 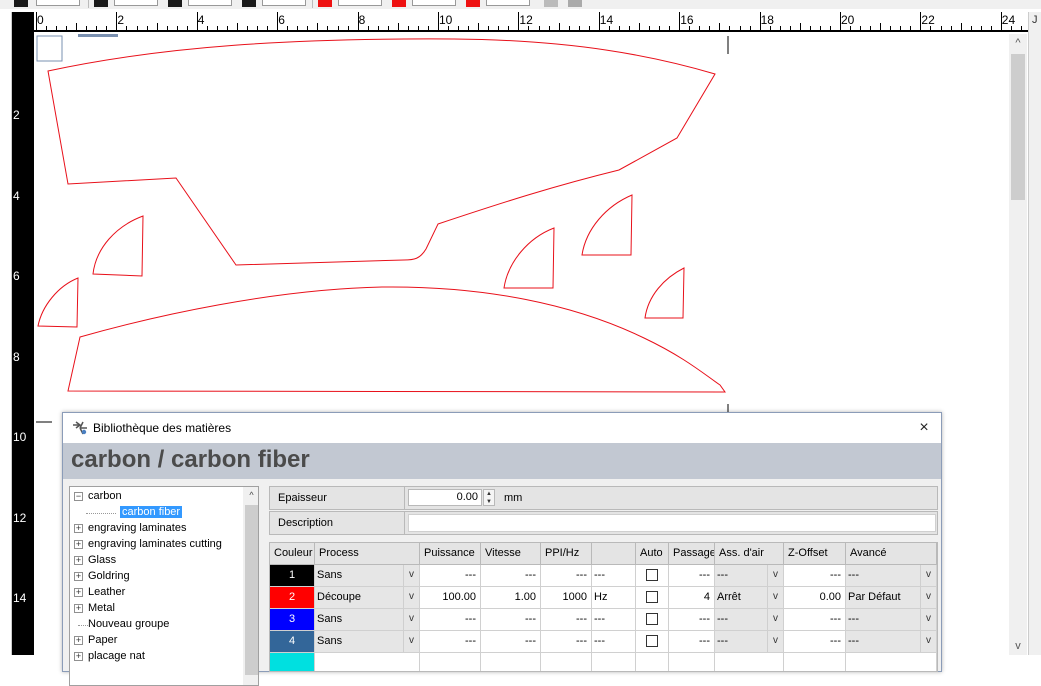 What do you see at coordinates (292, 662) in the screenshot?
I see `color-swatch` at bounding box center [292, 662].